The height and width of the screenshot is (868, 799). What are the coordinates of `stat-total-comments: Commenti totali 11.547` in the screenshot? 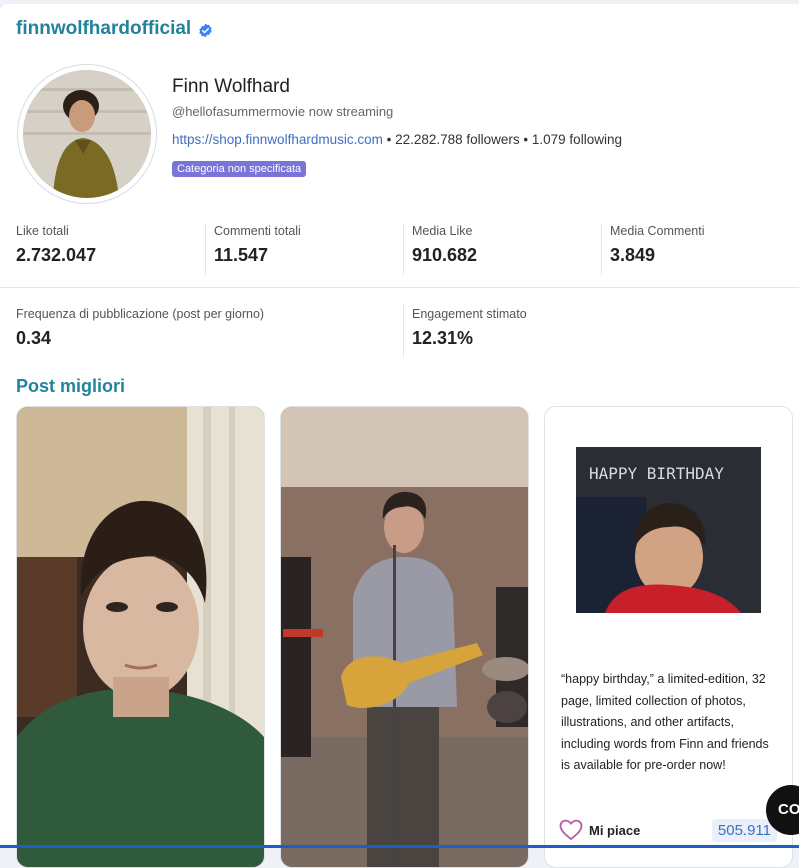 It's located at (257, 245).